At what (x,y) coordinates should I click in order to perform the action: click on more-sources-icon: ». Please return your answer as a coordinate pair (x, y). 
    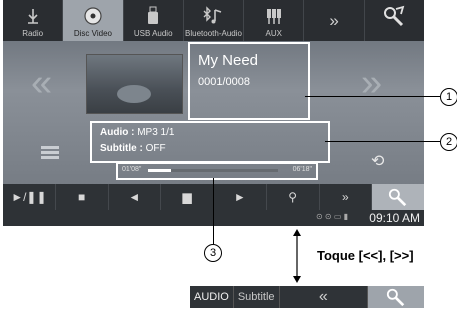
    Looking at the image, I should click on (334, 20).